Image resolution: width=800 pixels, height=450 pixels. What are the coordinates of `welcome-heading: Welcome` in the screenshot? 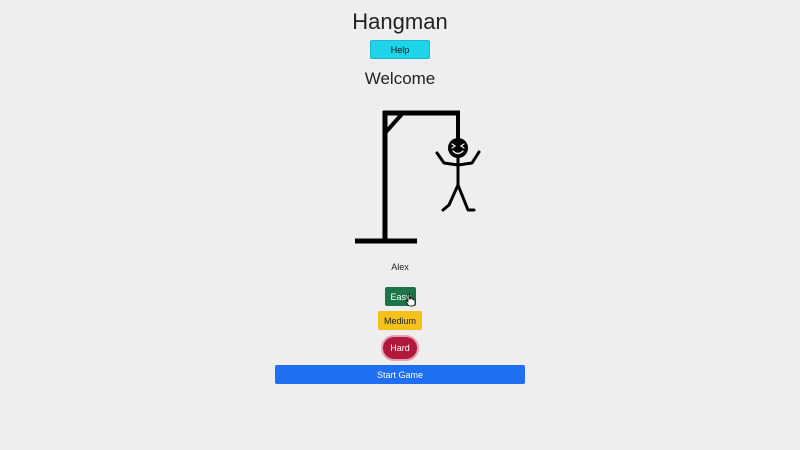 It's located at (400, 78).